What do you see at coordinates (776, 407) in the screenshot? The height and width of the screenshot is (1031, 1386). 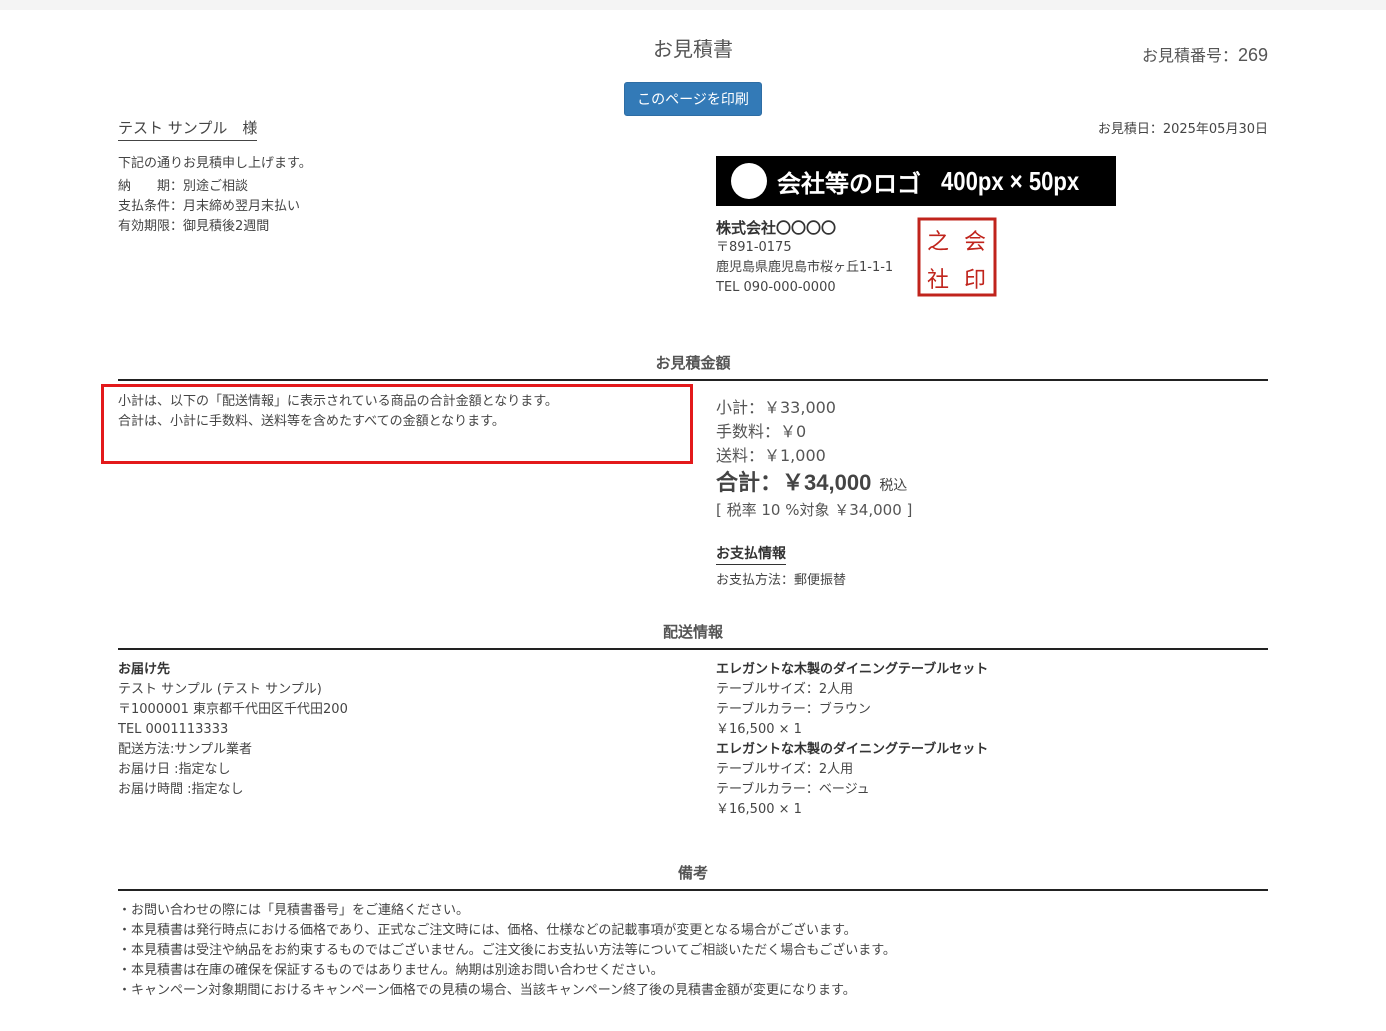 I see `subtotal: 小計：￥33,000` at bounding box center [776, 407].